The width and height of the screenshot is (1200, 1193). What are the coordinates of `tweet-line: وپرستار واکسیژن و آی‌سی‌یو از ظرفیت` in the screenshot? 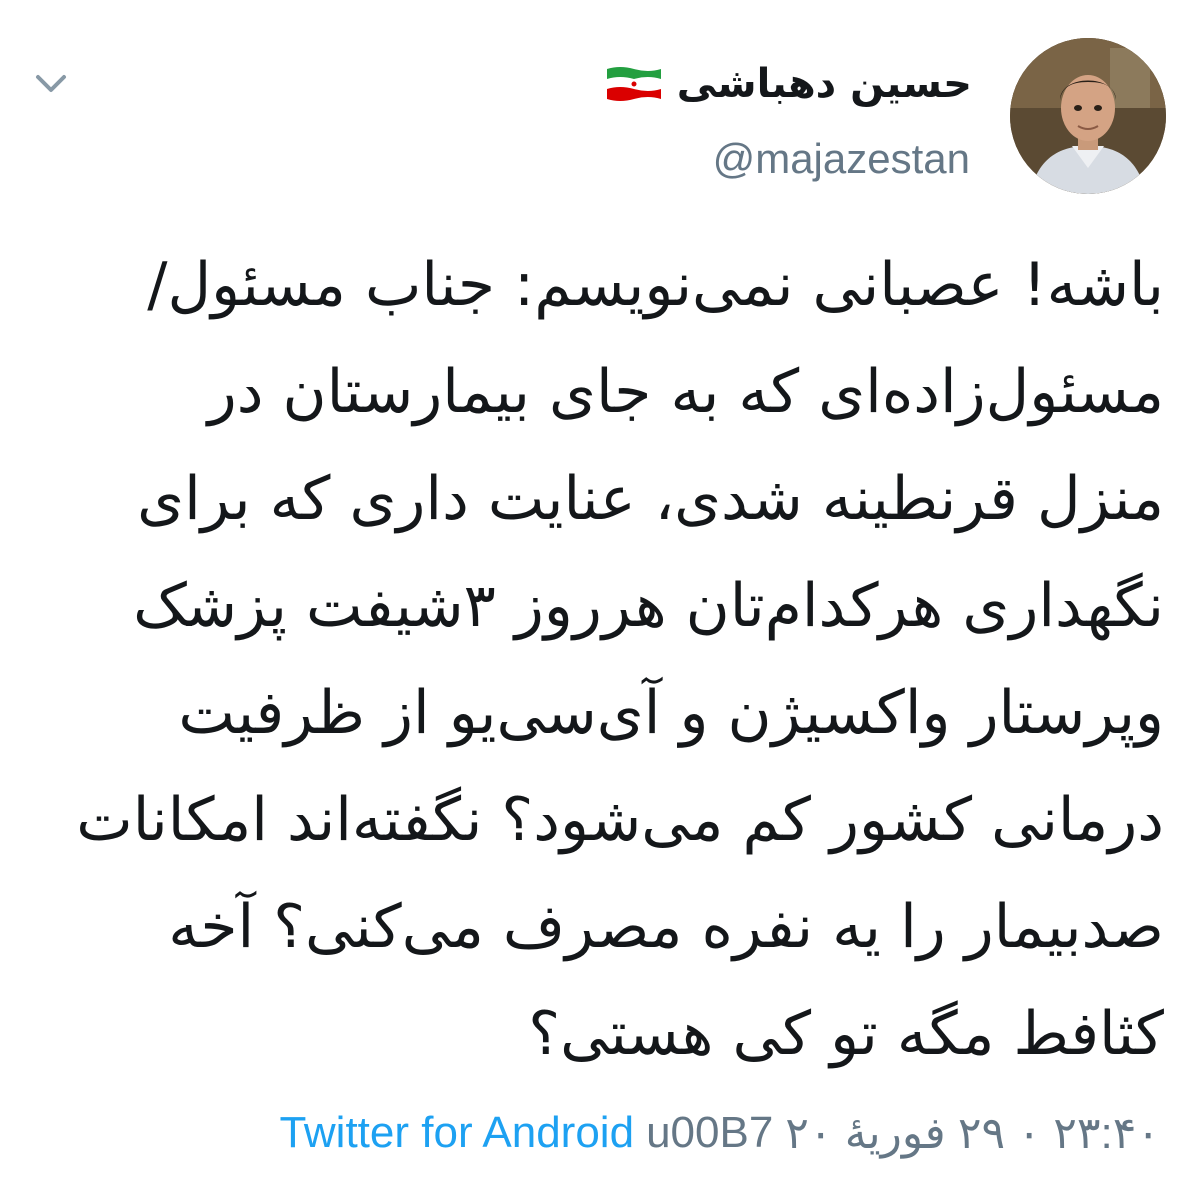 It's located at (671, 713).